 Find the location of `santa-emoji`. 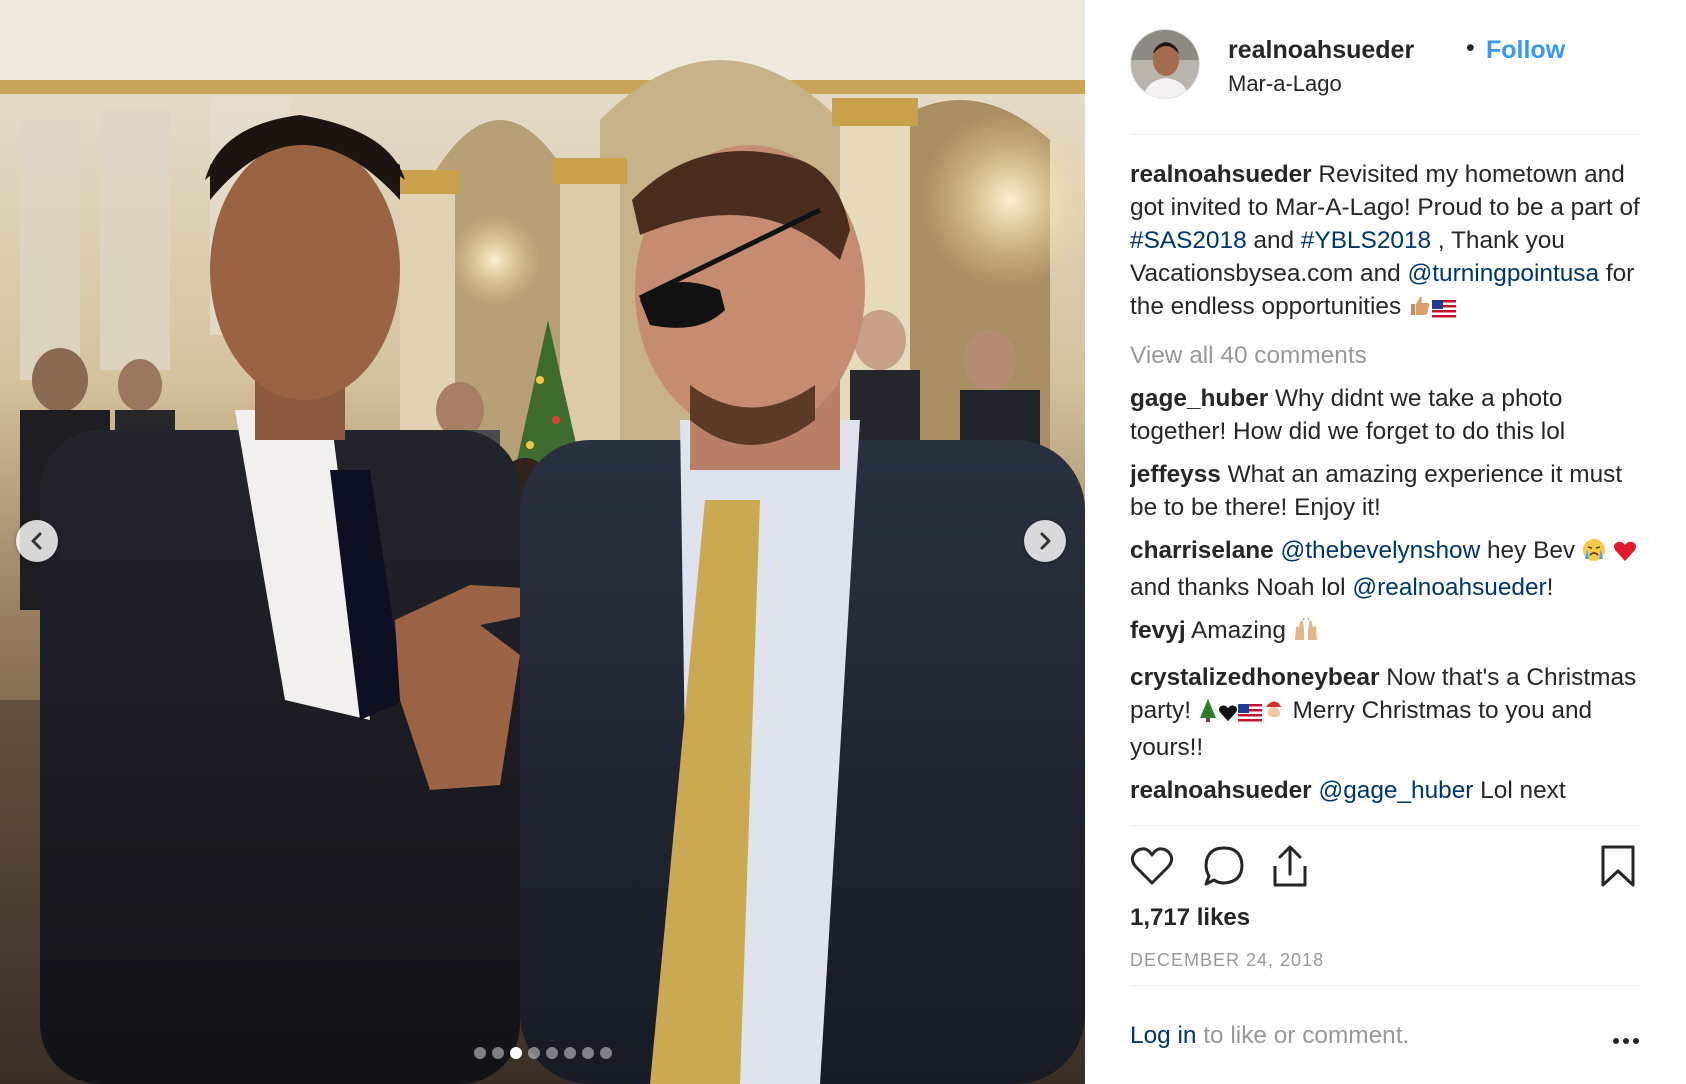

santa-emoji is located at coordinates (1274, 714).